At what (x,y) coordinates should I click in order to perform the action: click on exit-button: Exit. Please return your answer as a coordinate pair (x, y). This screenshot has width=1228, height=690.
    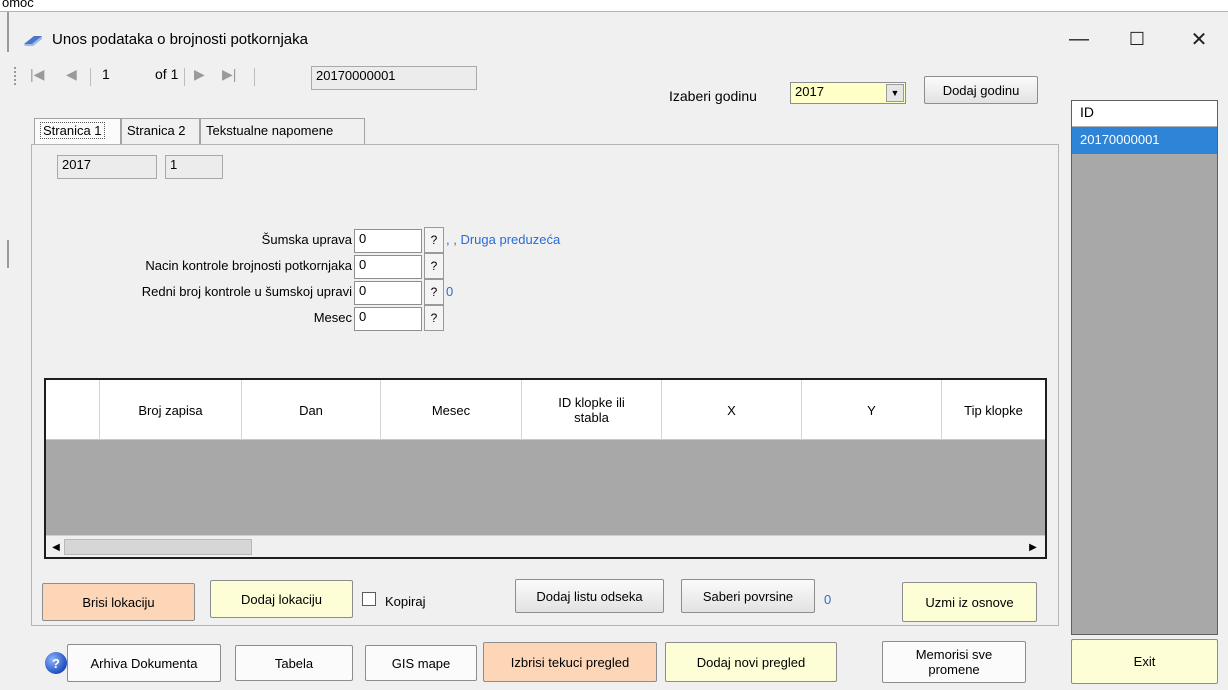
    Looking at the image, I should click on (1144, 661).